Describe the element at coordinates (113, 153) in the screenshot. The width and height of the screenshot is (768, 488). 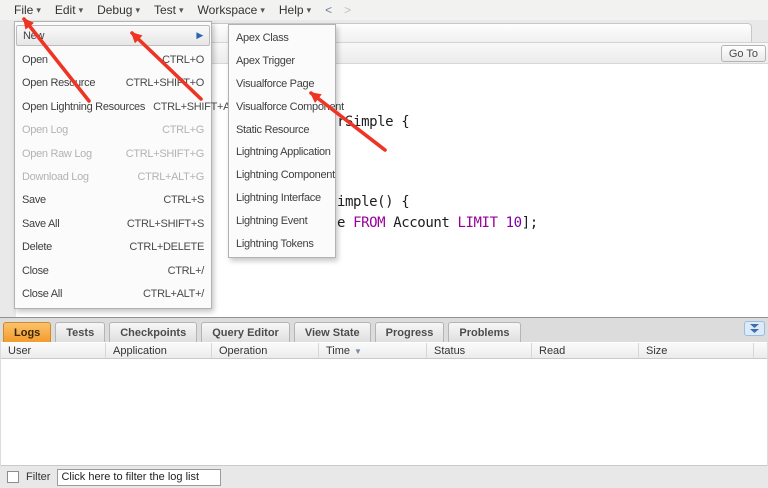
I see `file-menu-item-open-raw-log: Open Raw Log CTRL+SHIFT+G` at that location.